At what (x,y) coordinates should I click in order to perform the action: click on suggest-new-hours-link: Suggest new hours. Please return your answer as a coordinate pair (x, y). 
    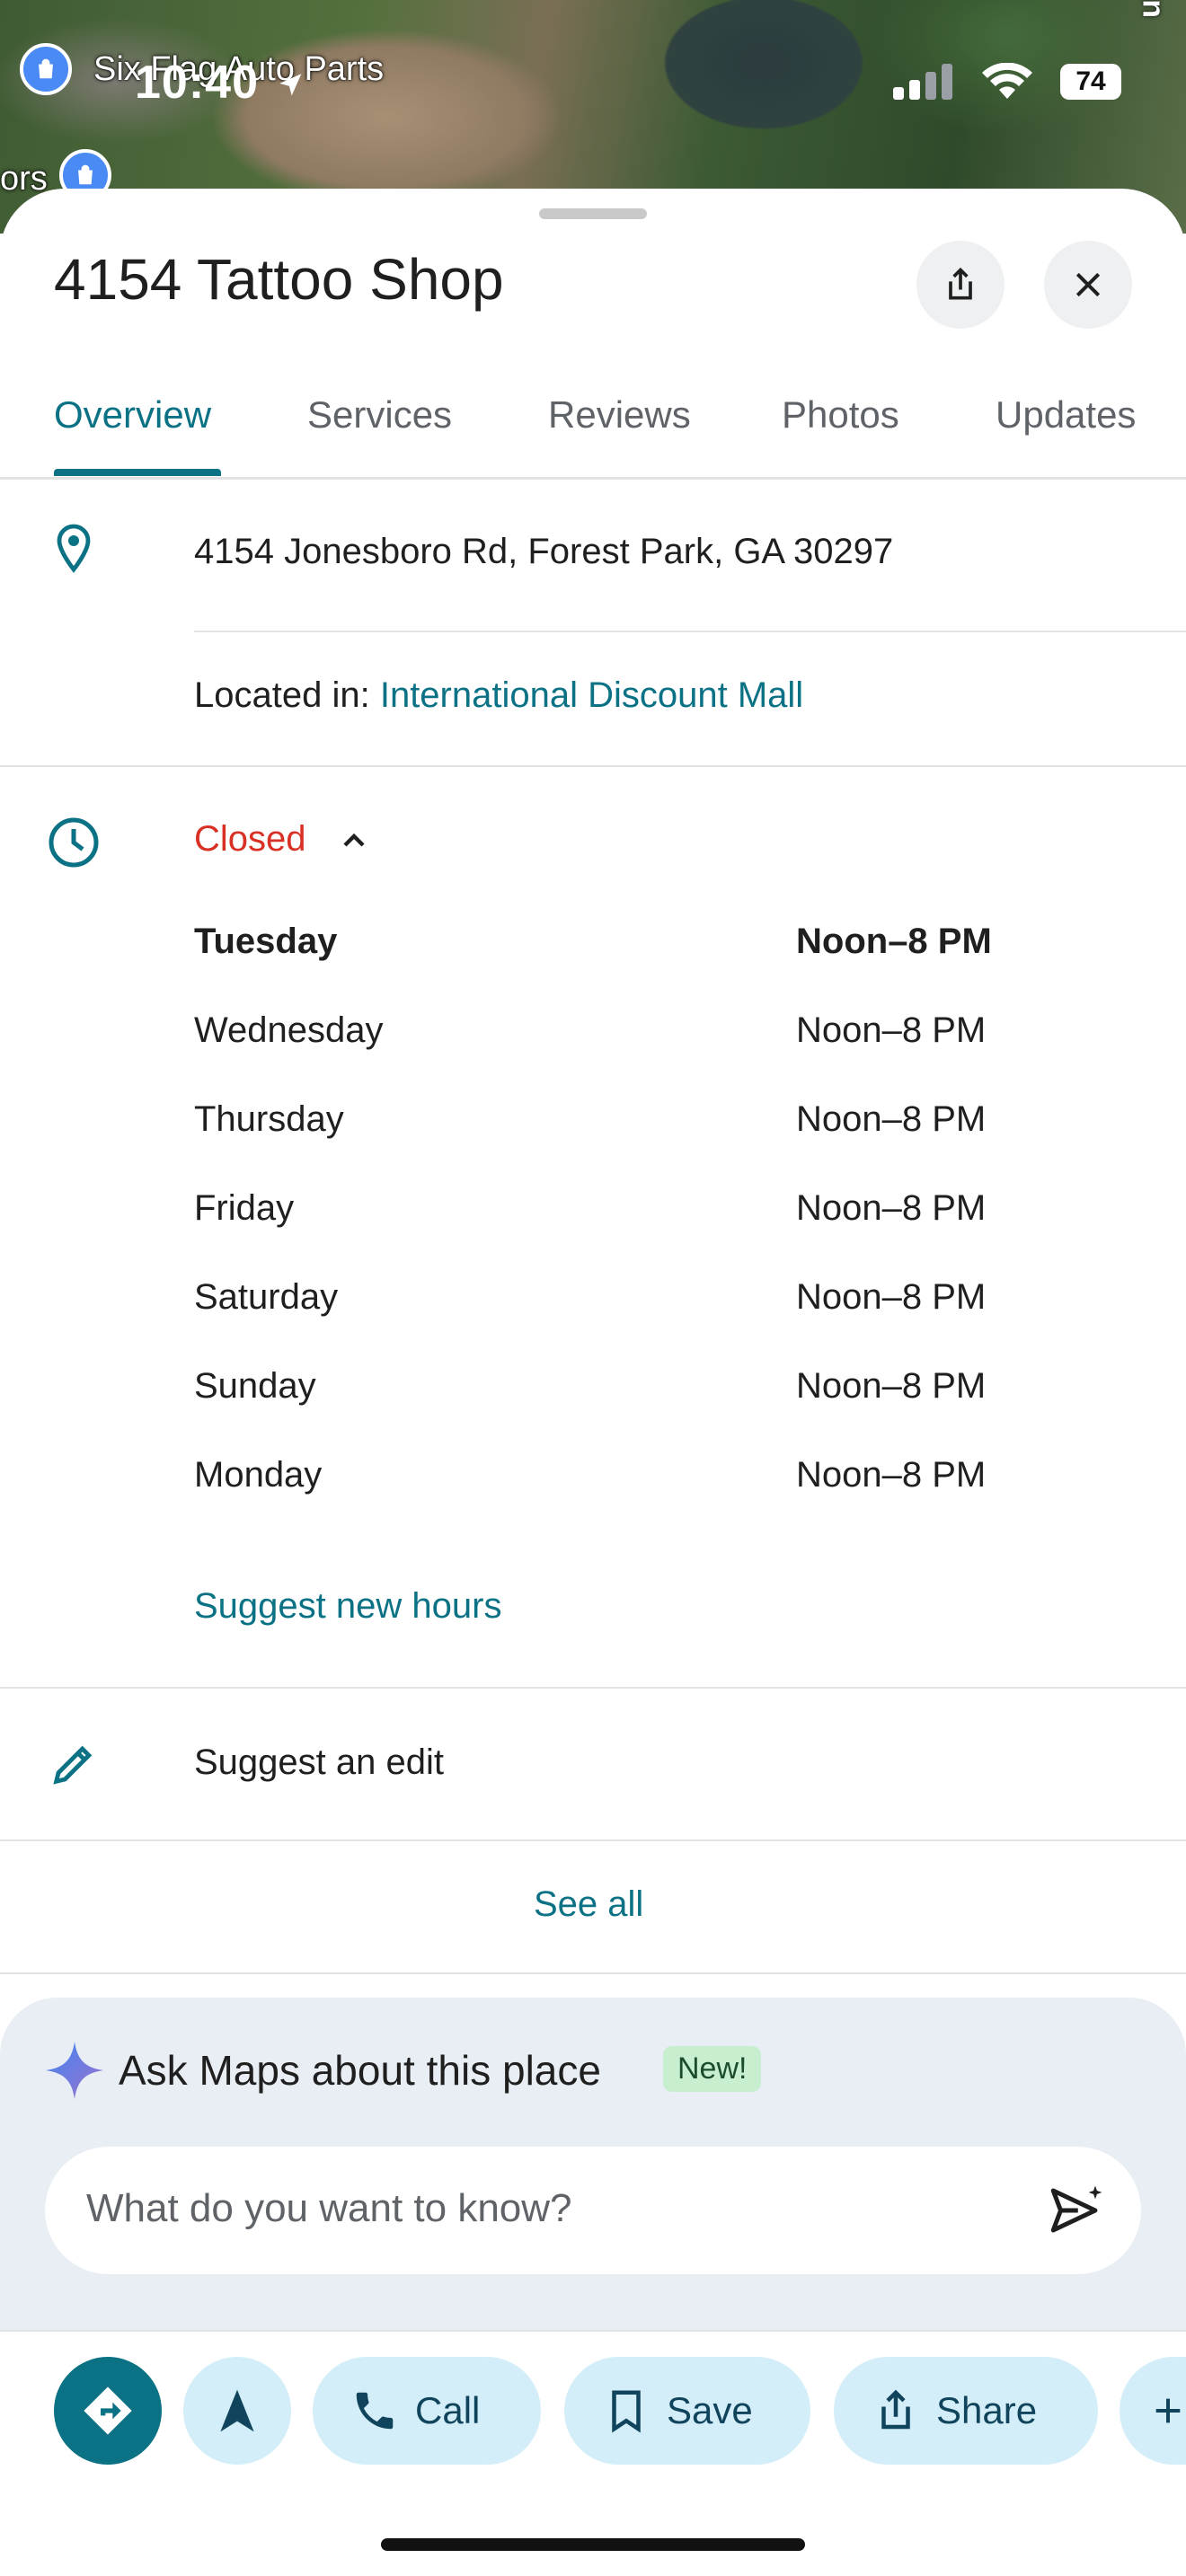
    Looking at the image, I should click on (347, 1606).